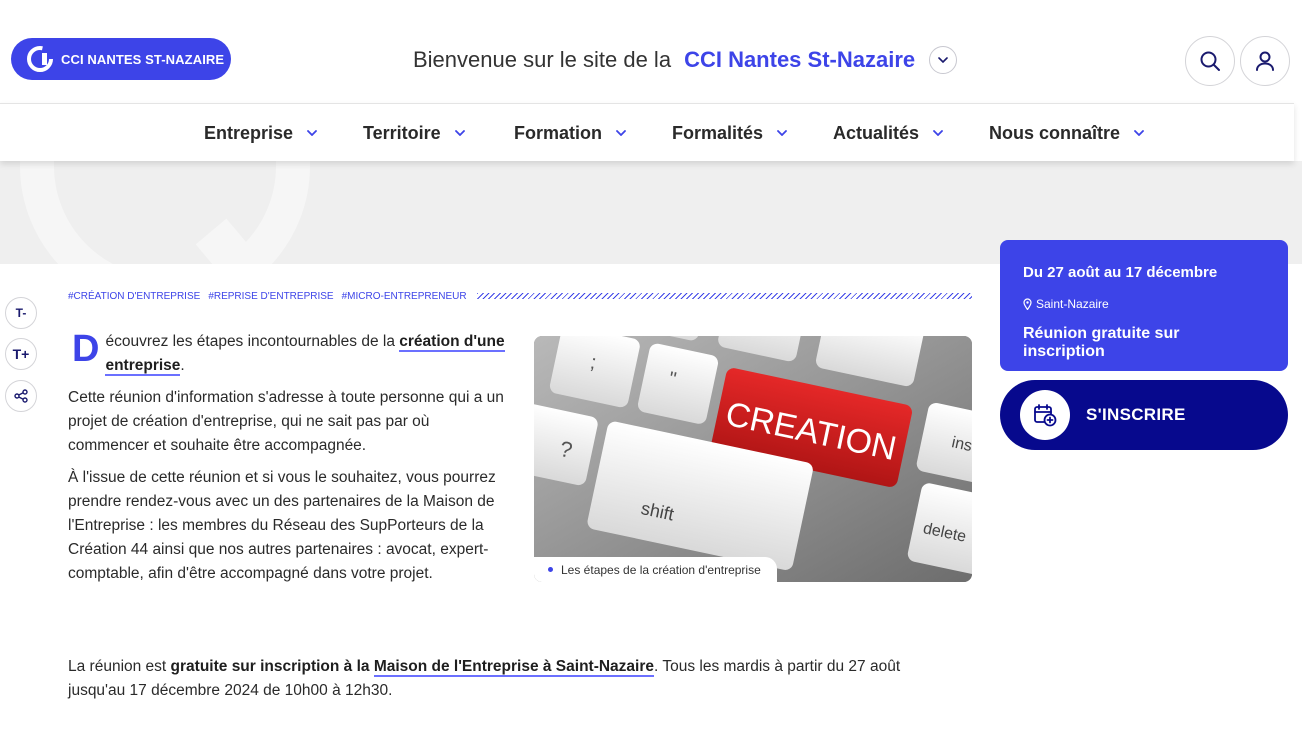 The image size is (1302, 737). I want to click on event-title: Réunion gratuite sur inscription, so click(1101, 342).